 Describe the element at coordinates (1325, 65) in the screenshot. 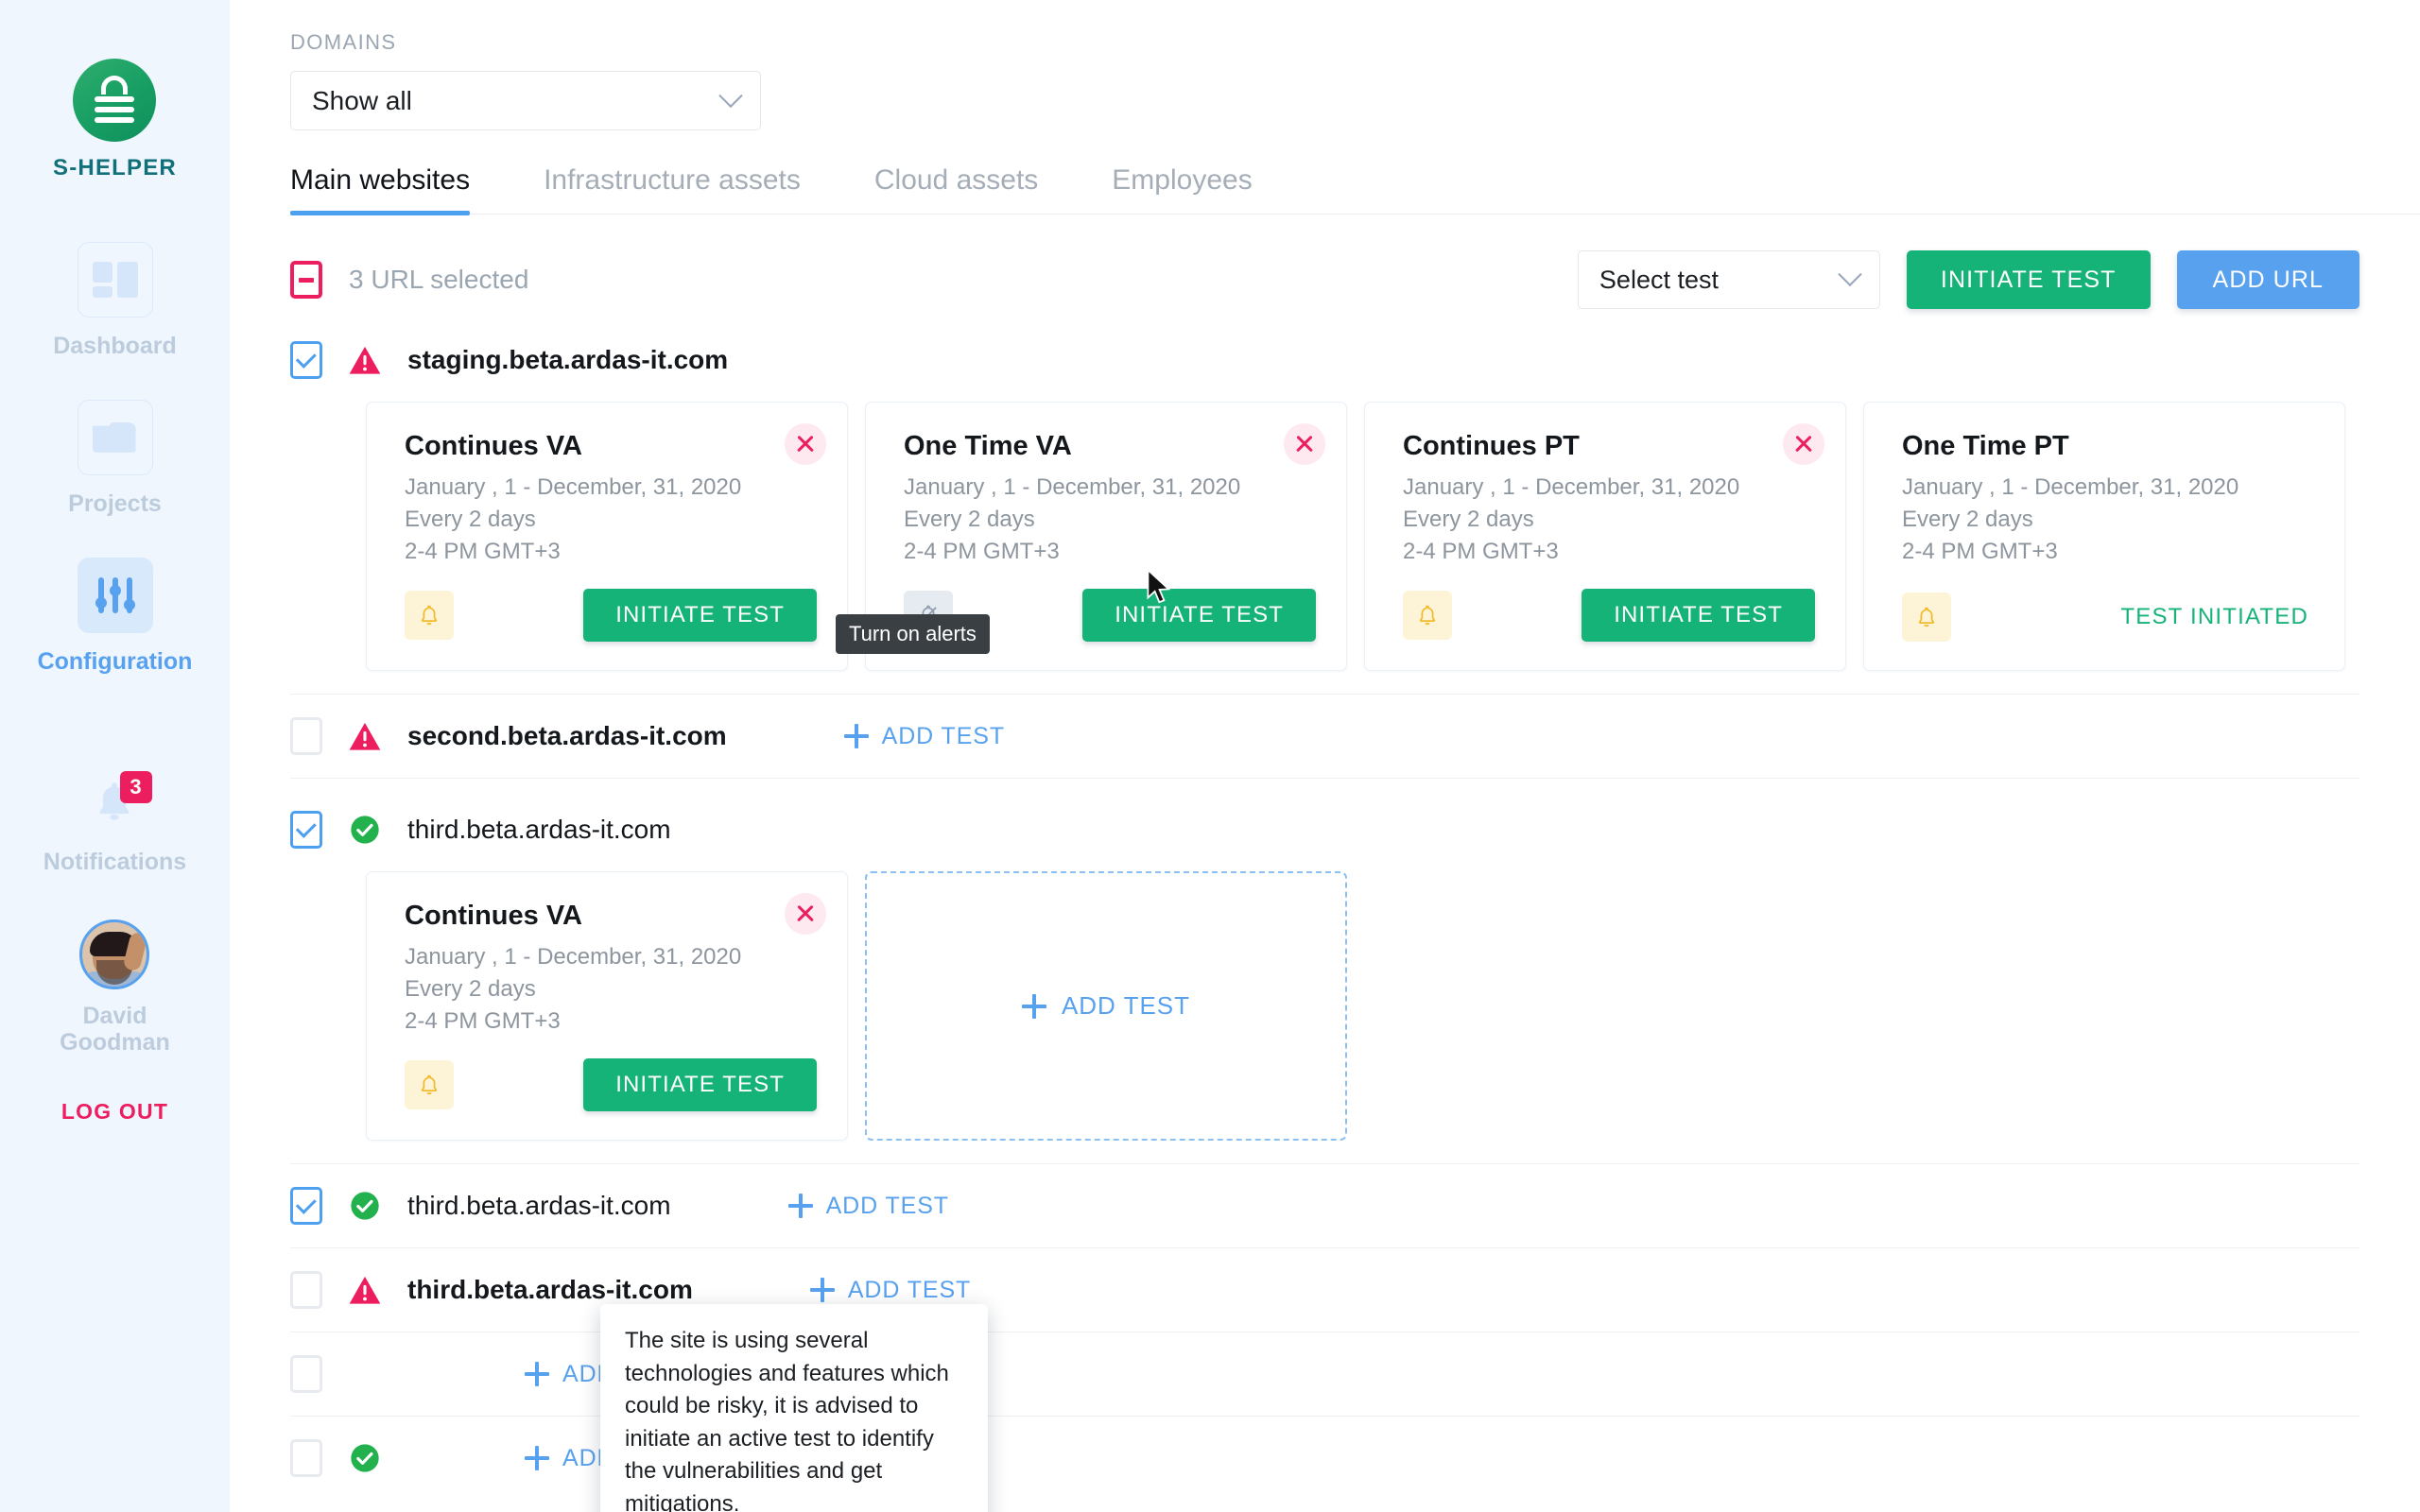

I see `page-header: DOMAINS Show all` at that location.